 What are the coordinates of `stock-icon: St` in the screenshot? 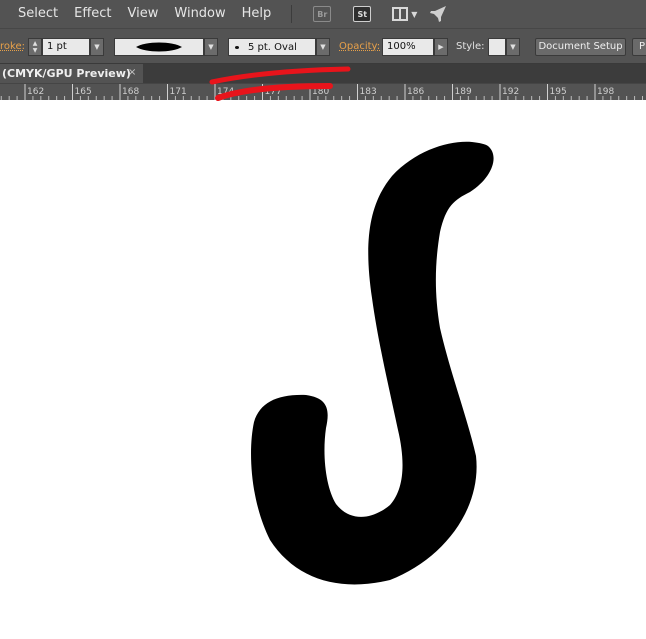 It's located at (362, 14).